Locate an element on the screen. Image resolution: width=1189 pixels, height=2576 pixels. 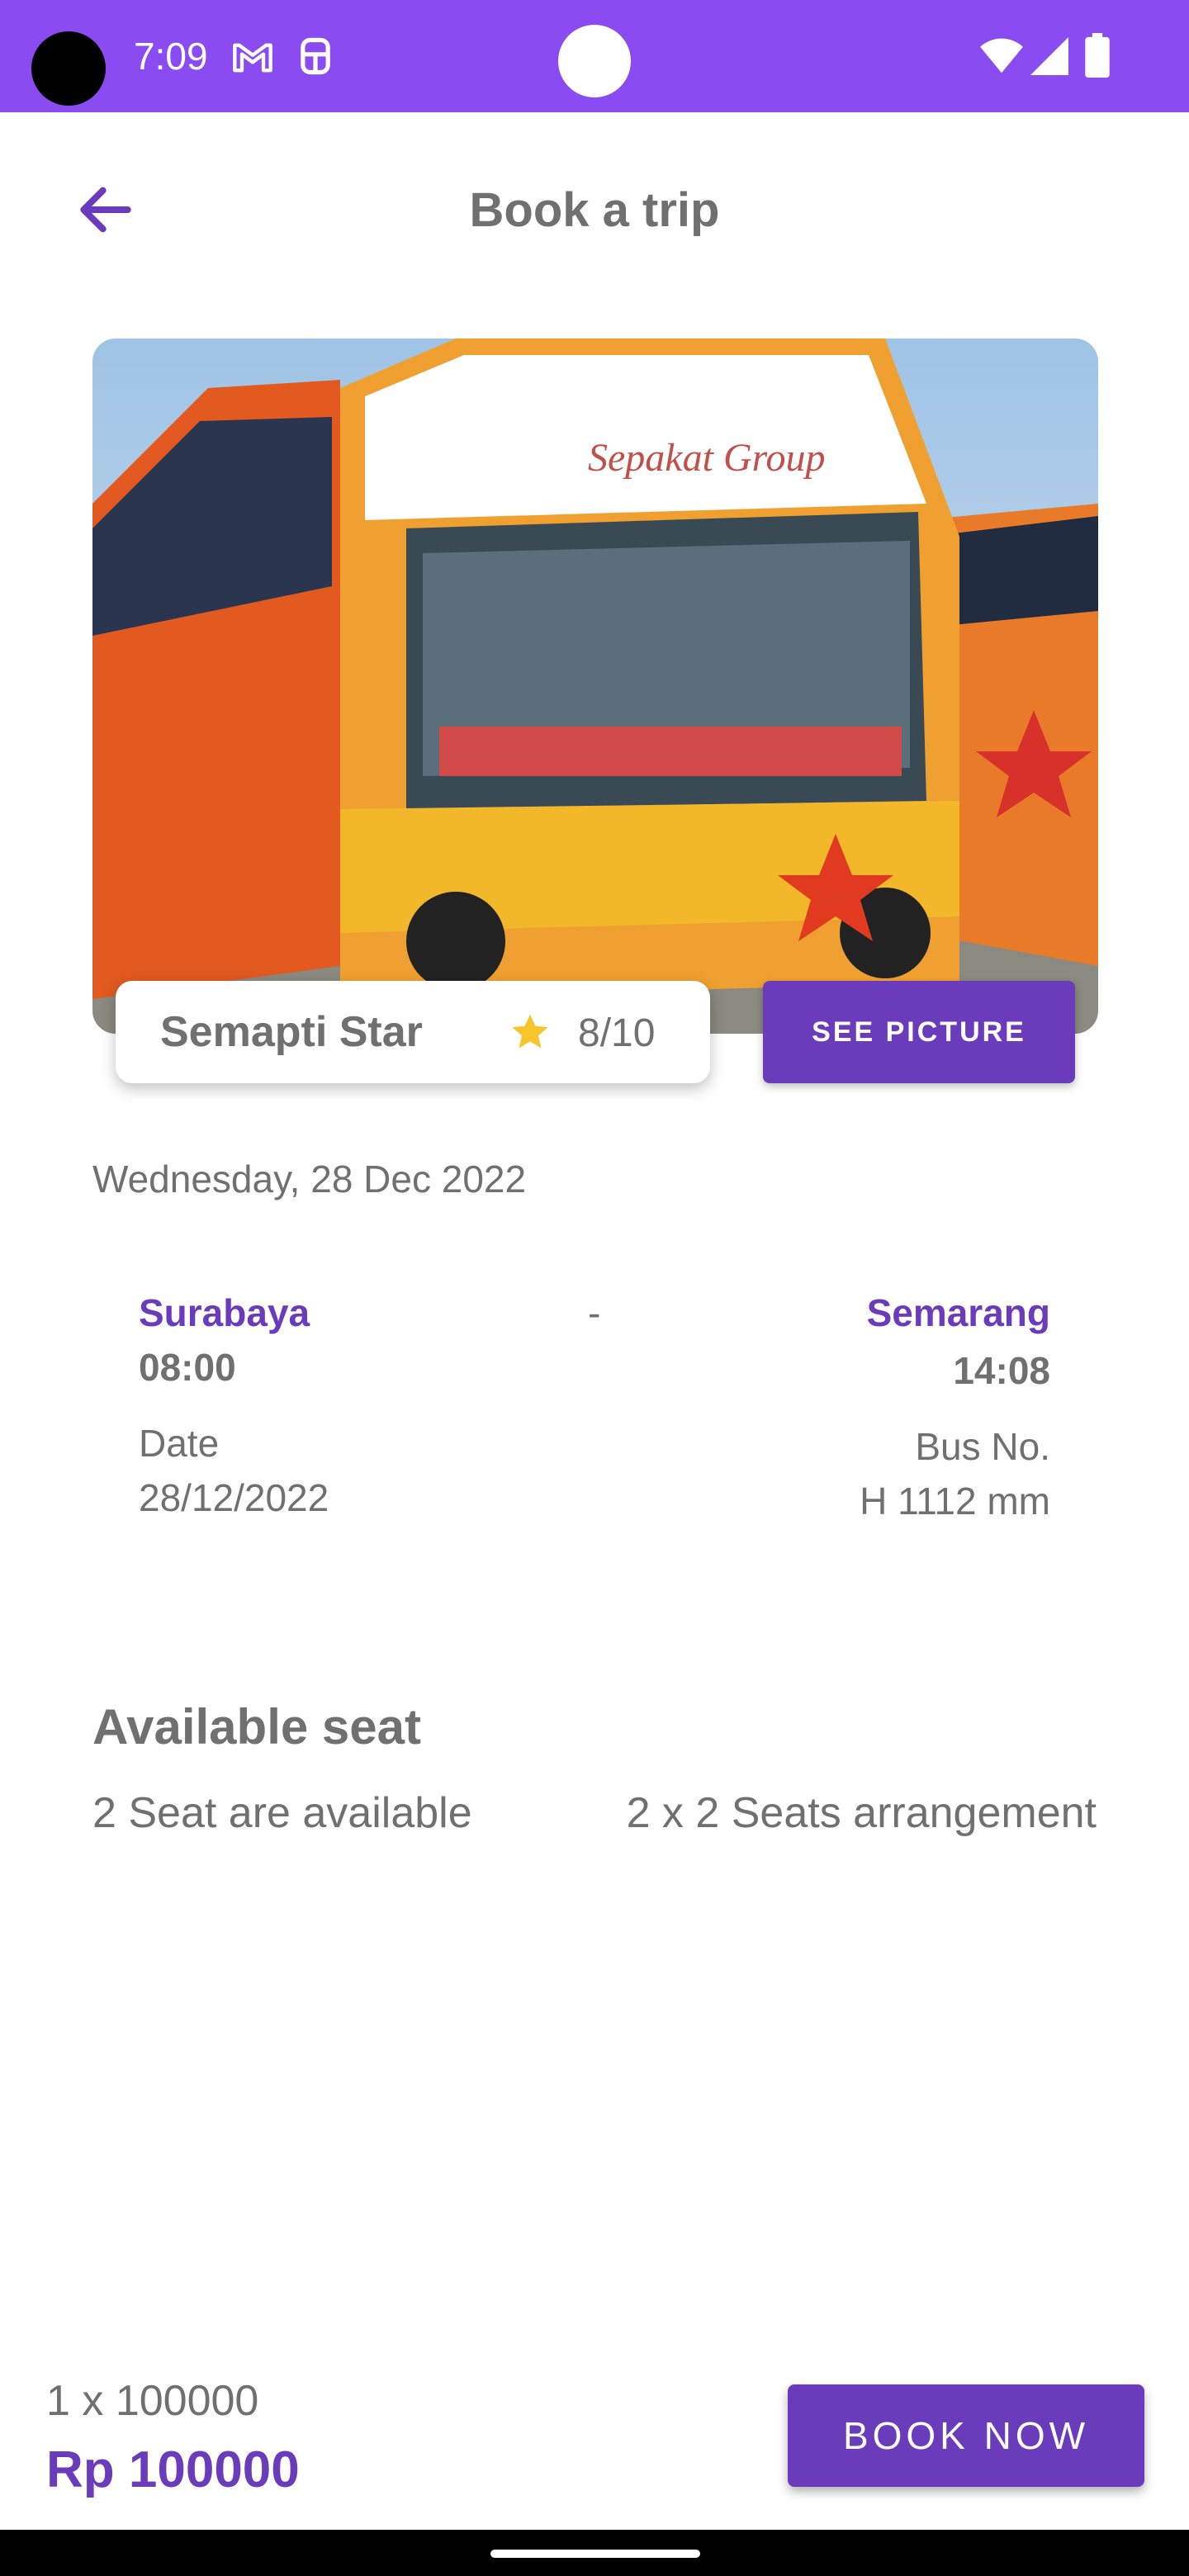
bus-number-value: H 1112 mm is located at coordinates (955, 1501).